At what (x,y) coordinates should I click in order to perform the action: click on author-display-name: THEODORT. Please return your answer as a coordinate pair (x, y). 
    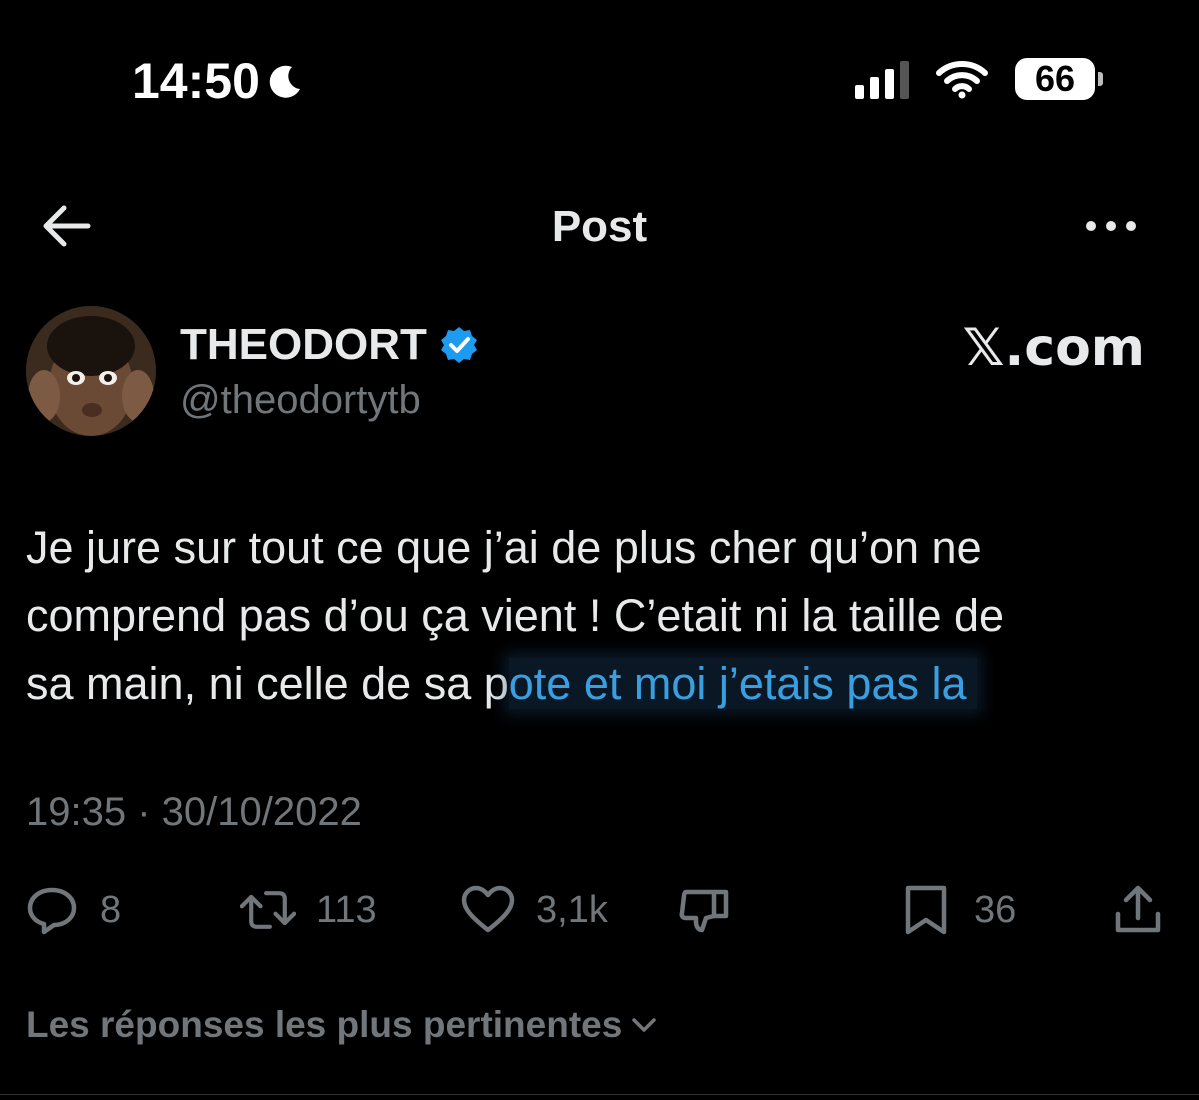
    Looking at the image, I should click on (303, 345).